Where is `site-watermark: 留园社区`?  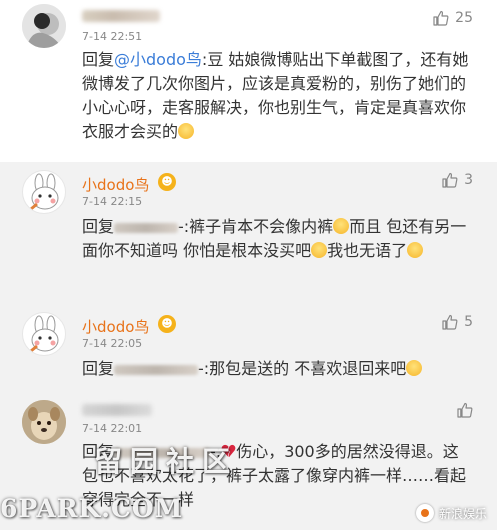 site-watermark: 留园社区 is located at coordinates (166, 461).